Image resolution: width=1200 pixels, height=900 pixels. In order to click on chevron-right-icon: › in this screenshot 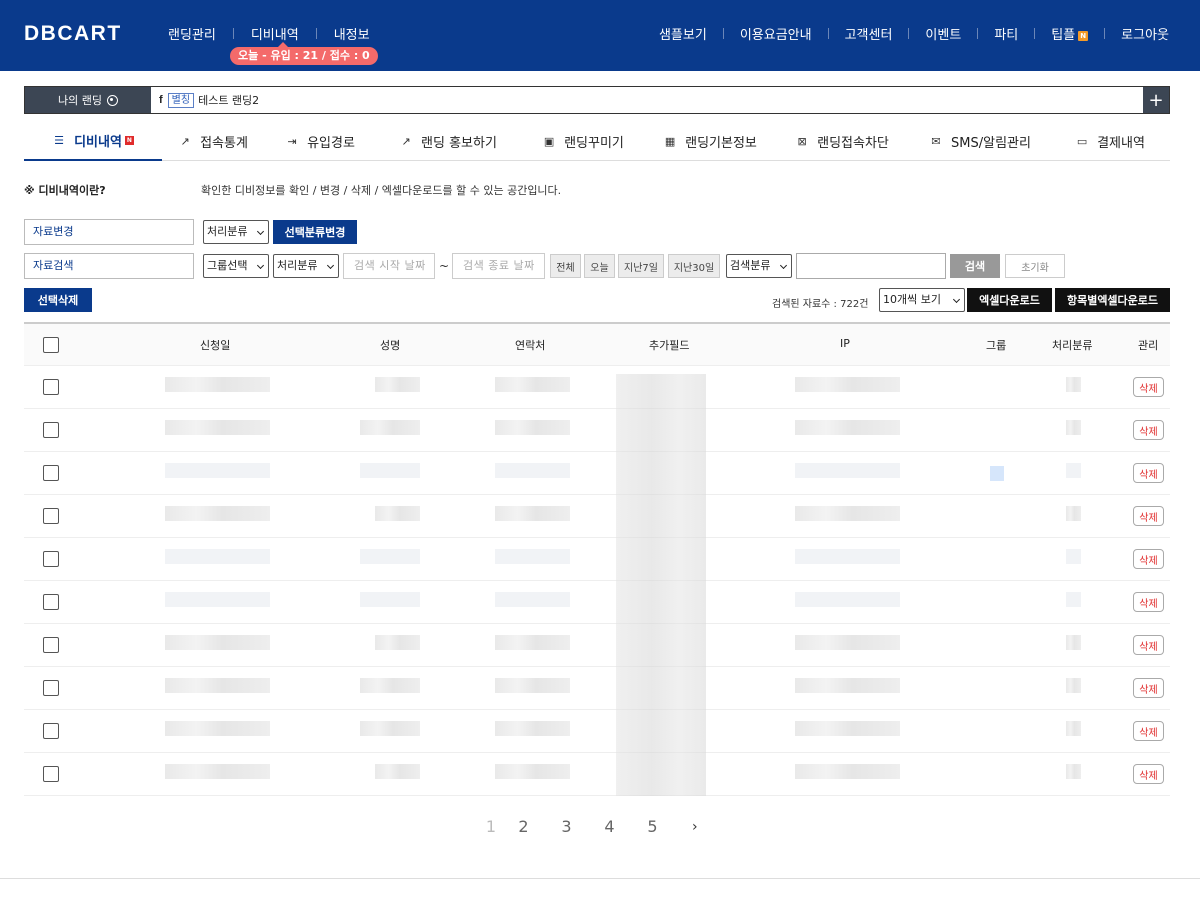, I will do `click(695, 827)`.